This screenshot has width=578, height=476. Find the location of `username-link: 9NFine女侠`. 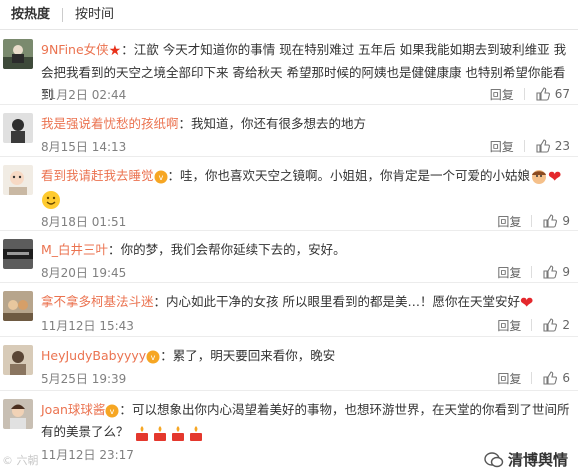

username-link: 9NFine女侠 is located at coordinates (75, 49).